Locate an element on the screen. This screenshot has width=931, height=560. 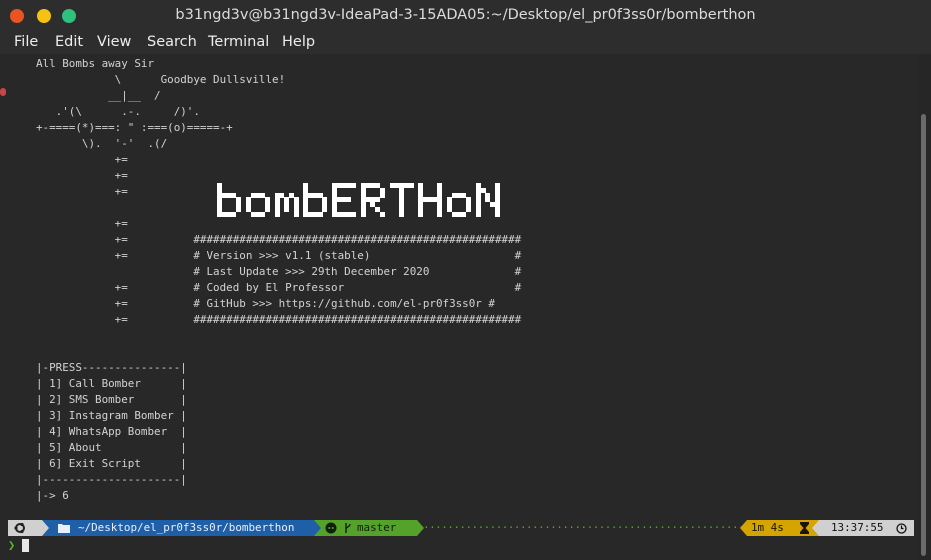
terminal-line: __|__ / is located at coordinates (98, 95).